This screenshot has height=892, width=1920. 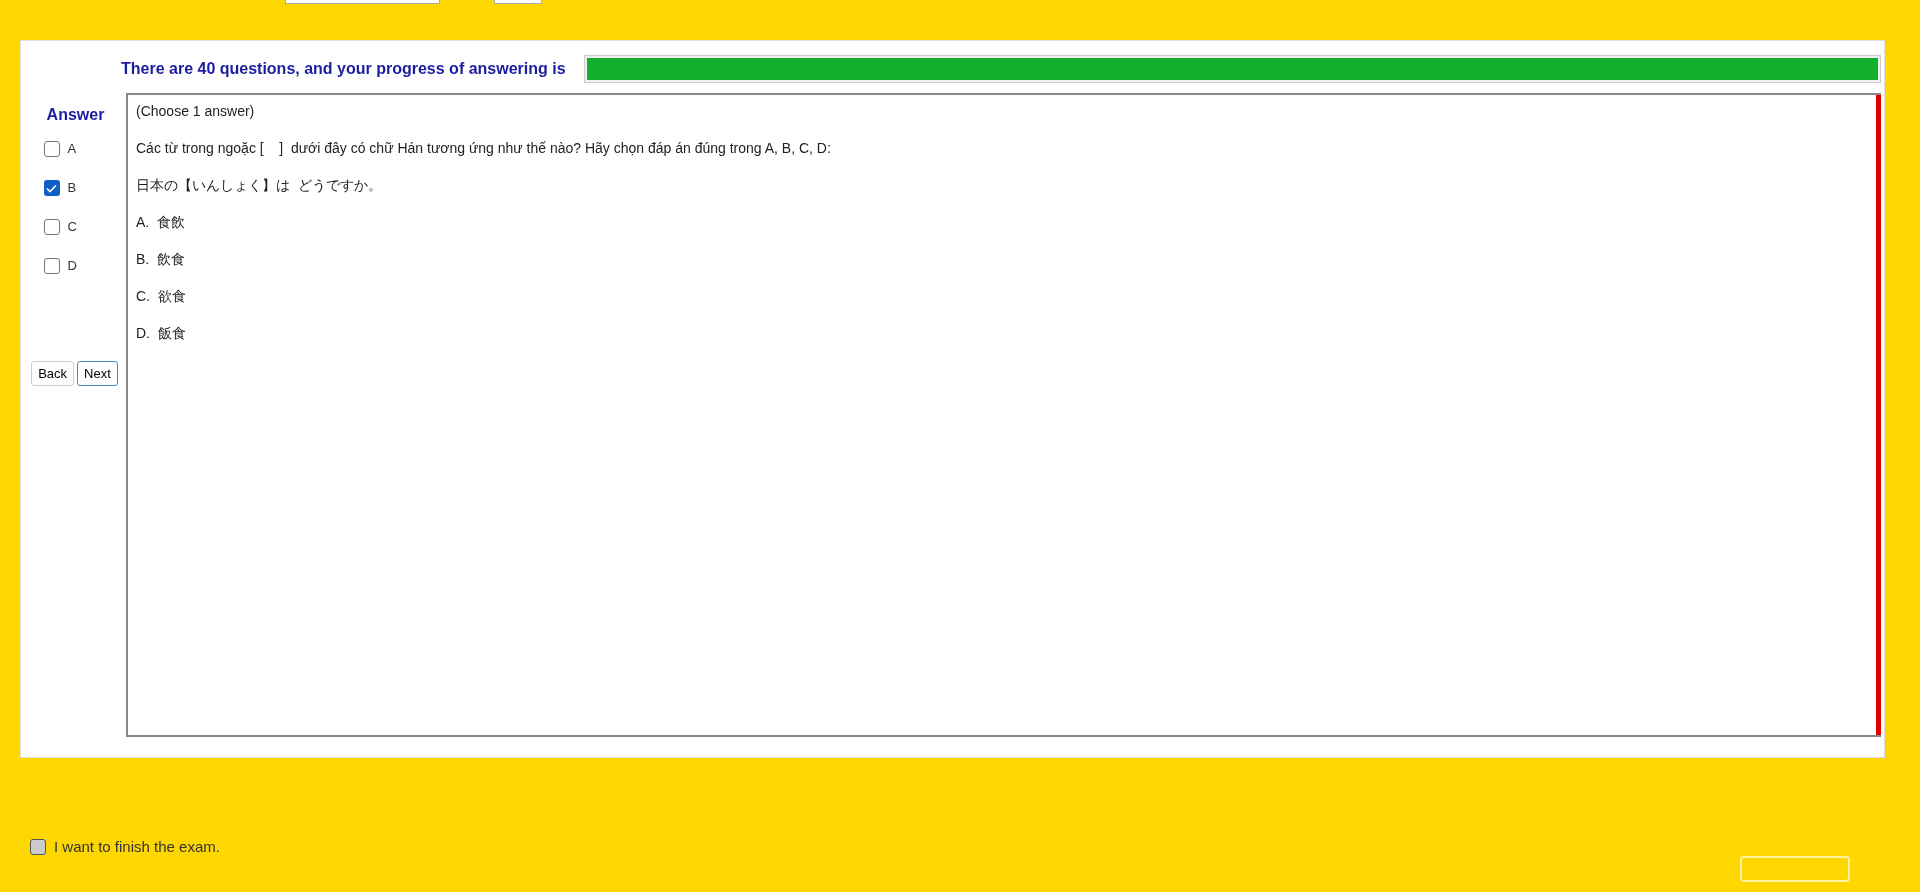 I want to click on option-label: B, so click(x=72, y=188).